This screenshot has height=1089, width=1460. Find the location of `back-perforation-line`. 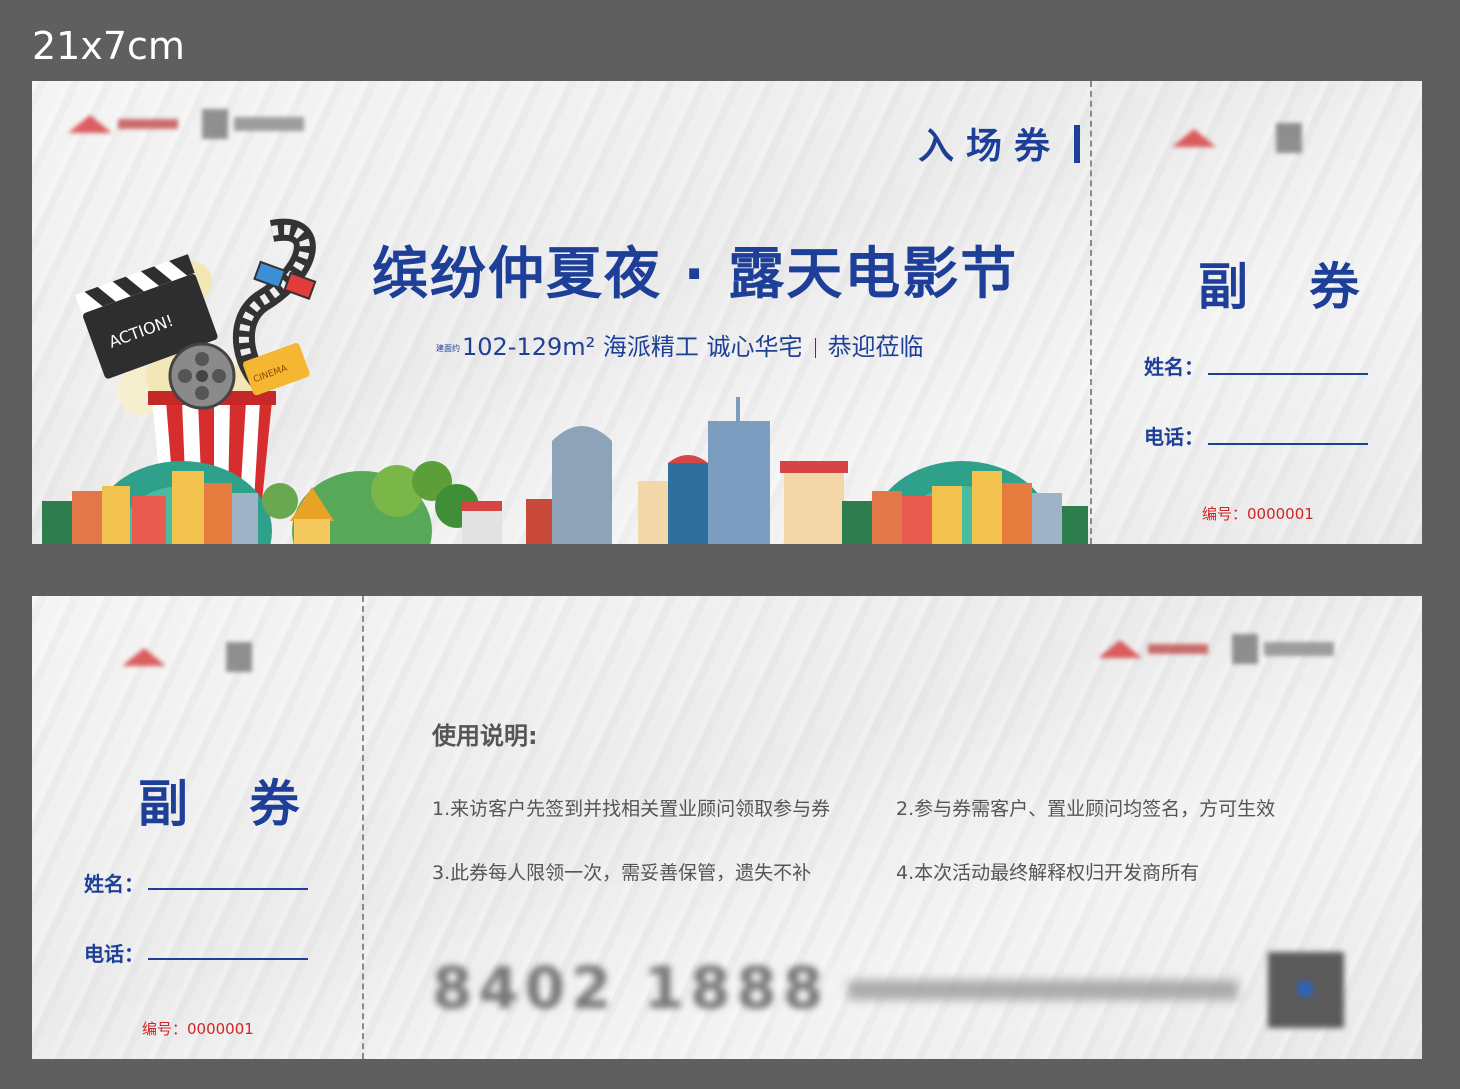

back-perforation-line is located at coordinates (363, 827).